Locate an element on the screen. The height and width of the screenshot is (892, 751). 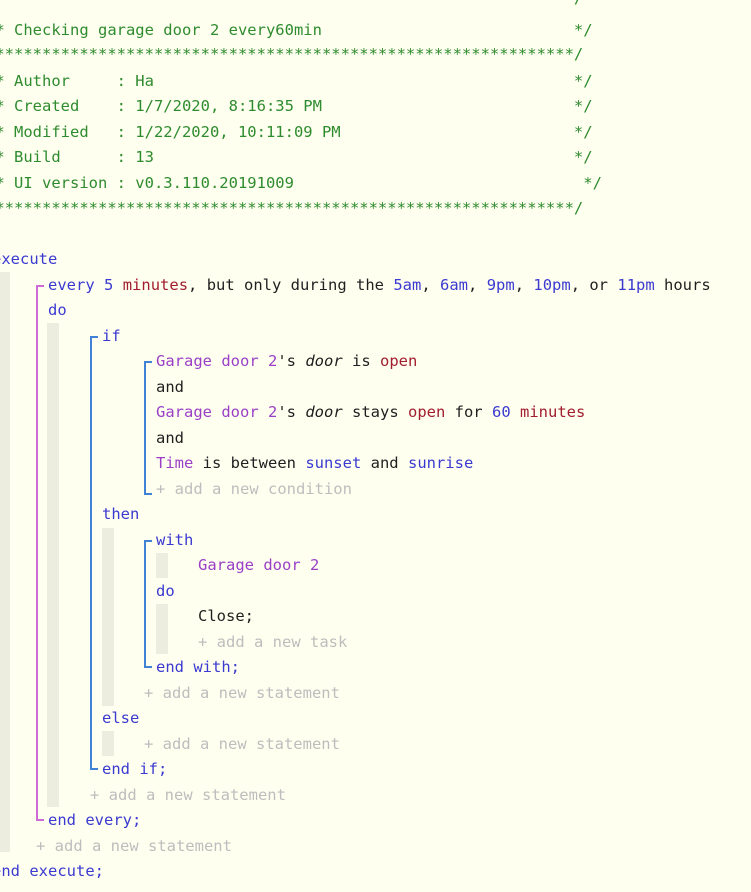
header-modified: /* Modified : 1/22/2020, 10:11:09 PM */ is located at coordinates (296, 132).